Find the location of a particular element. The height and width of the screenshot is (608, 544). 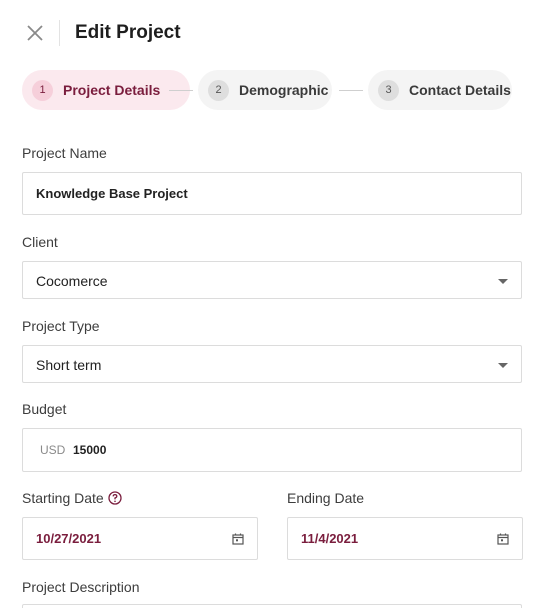

dialog-header: Edit Project is located at coordinates (272, 33).